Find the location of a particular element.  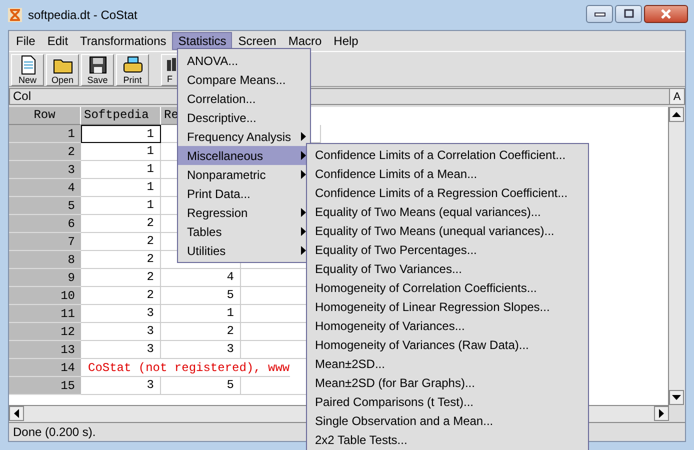

table-cell: 4 is located at coordinates (201, 278).